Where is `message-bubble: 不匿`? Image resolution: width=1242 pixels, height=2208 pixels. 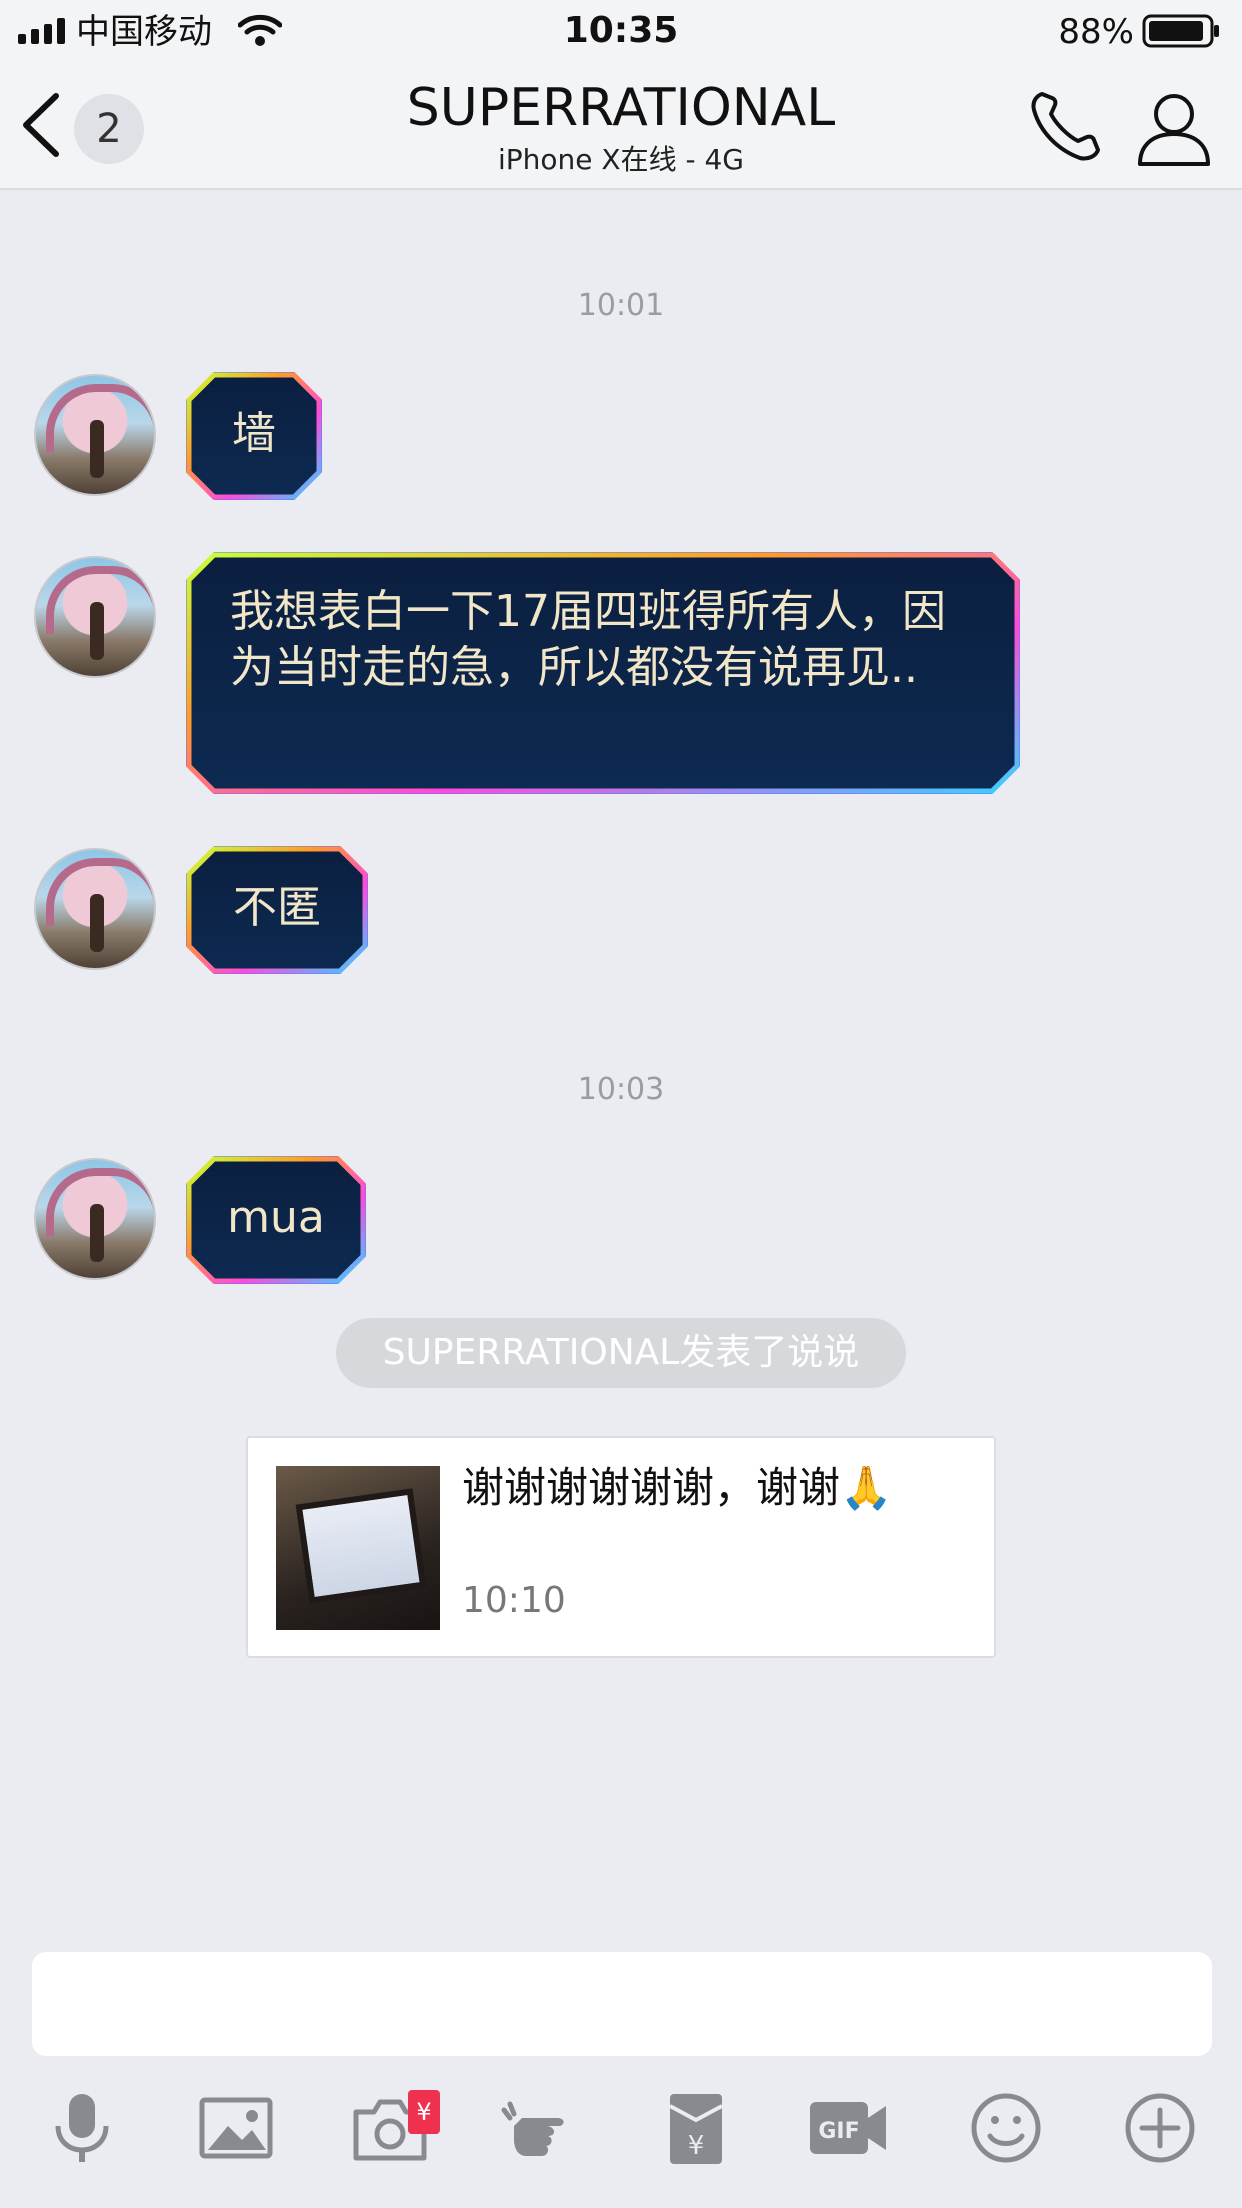 message-bubble: 不匿 is located at coordinates (277, 910).